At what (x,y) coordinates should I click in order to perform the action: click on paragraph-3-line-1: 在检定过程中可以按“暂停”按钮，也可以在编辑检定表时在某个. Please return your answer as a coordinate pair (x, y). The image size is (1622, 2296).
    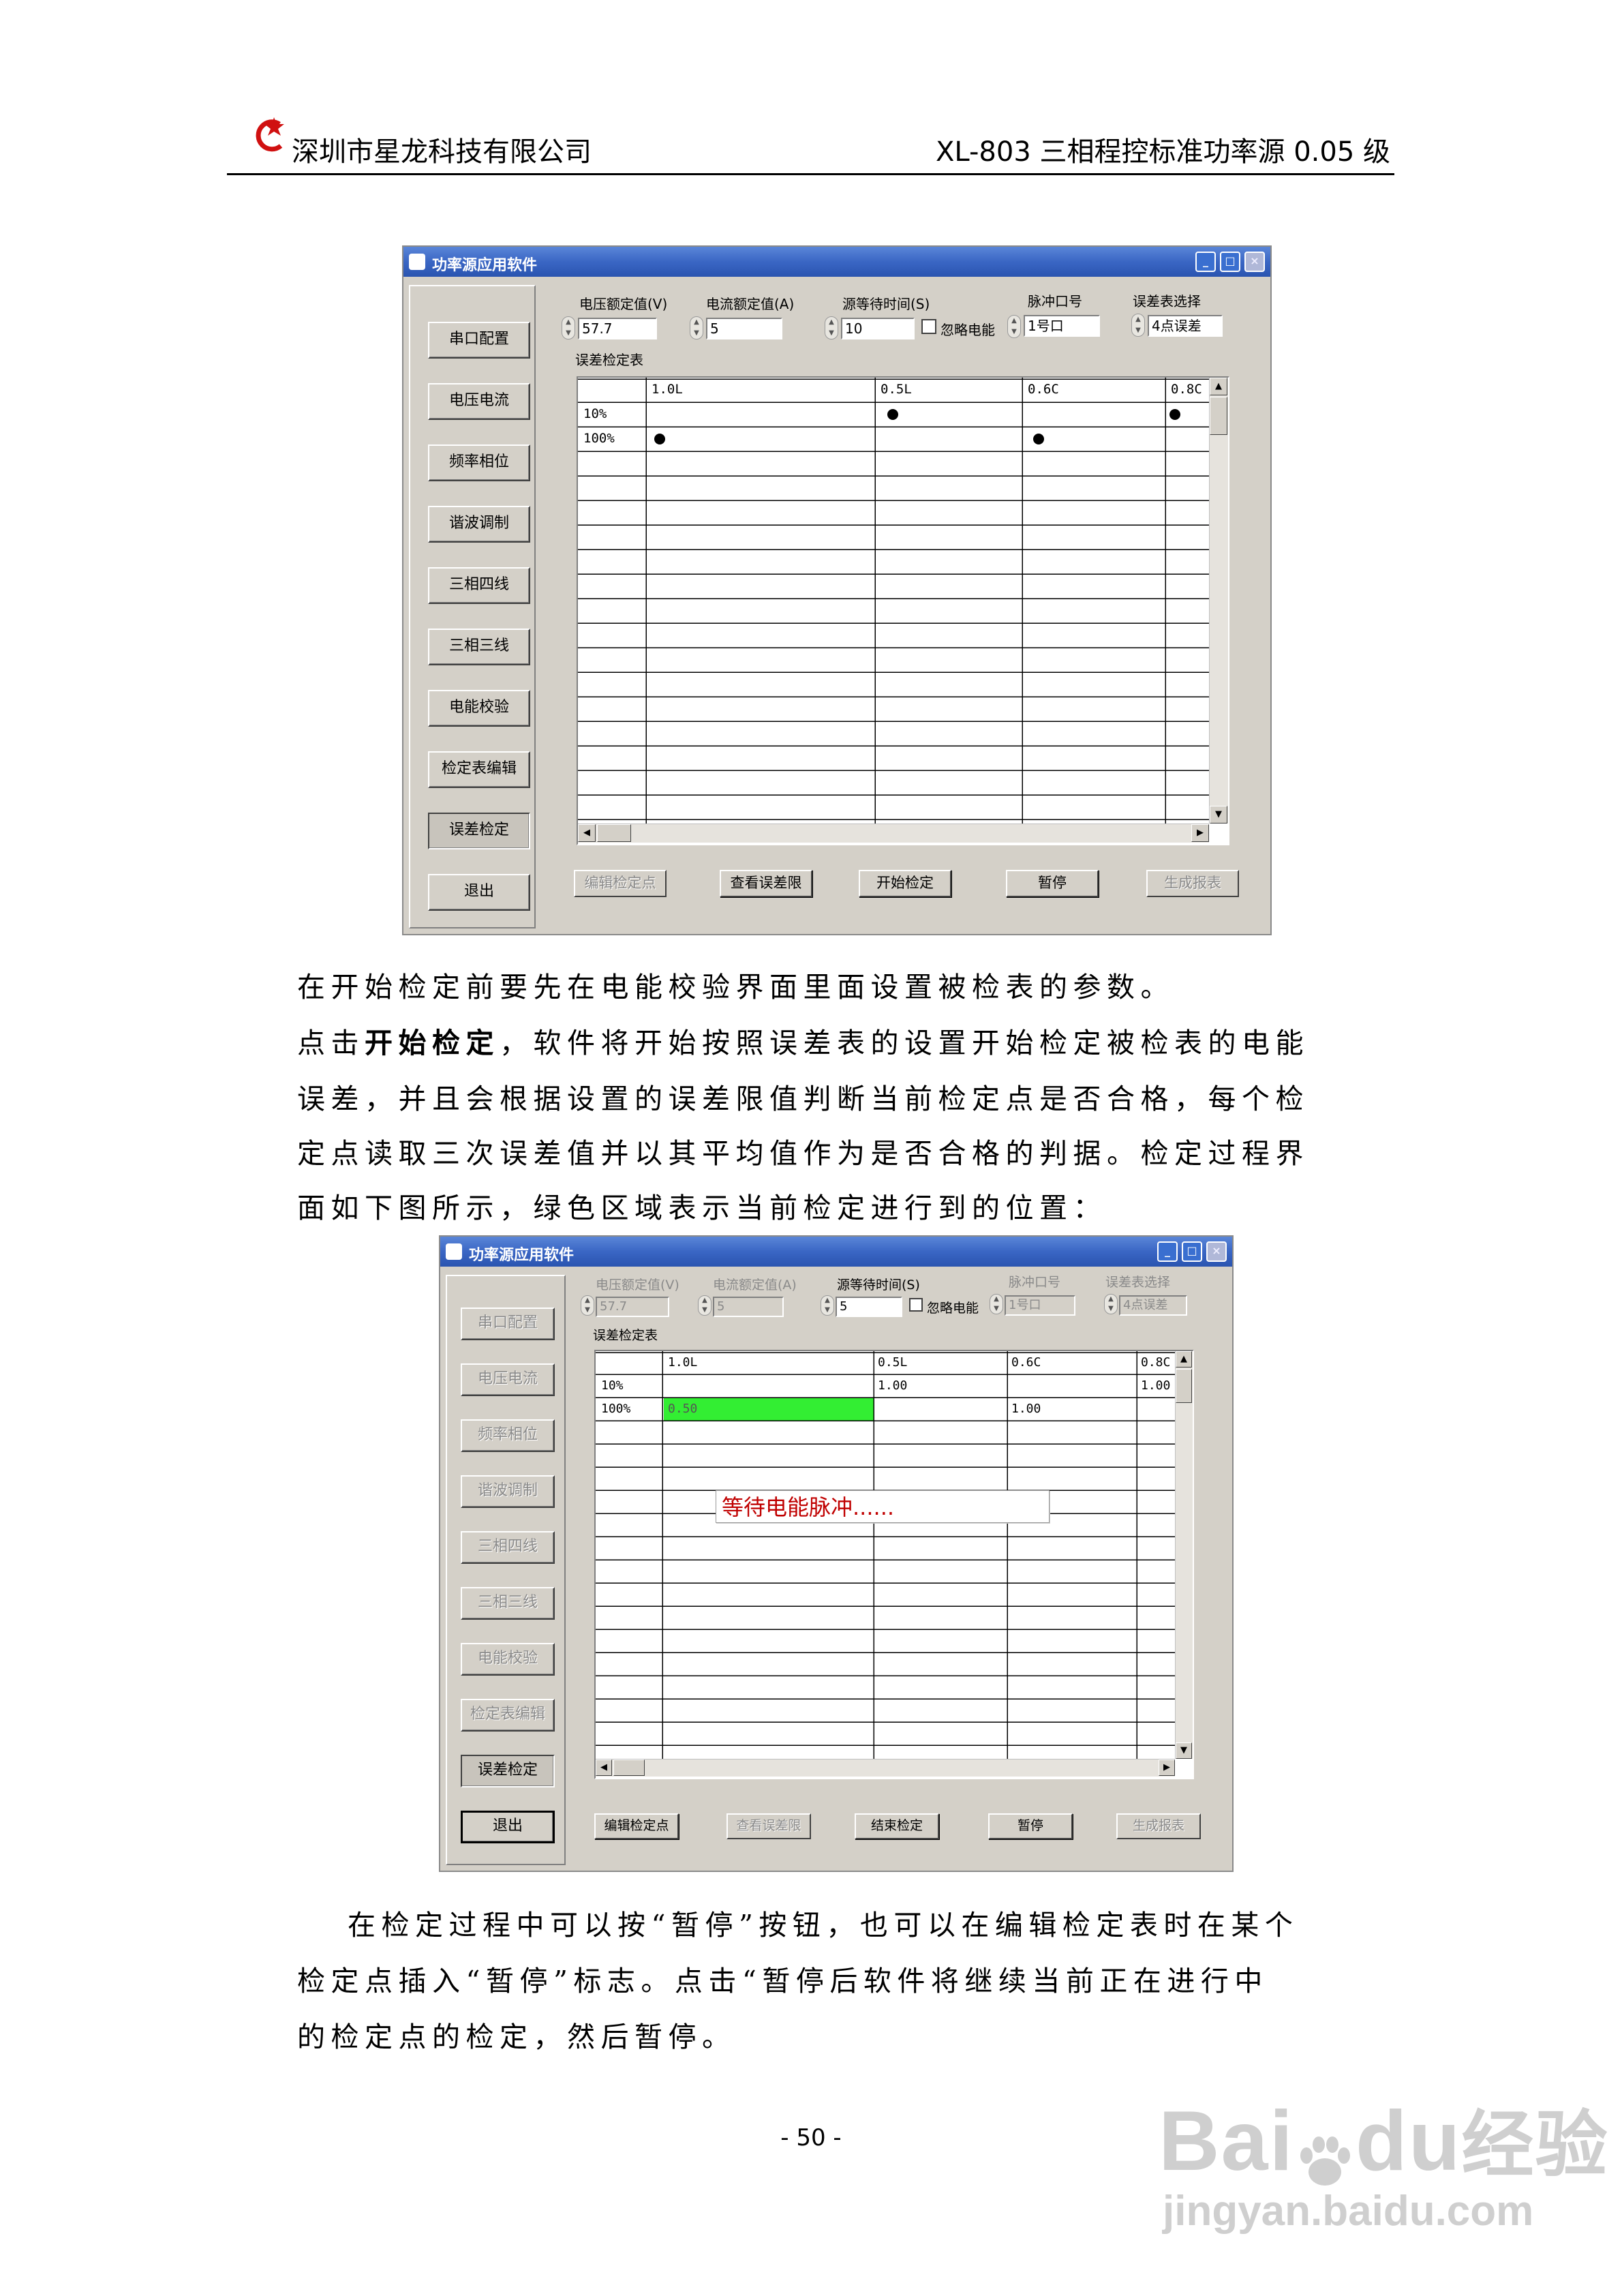
    Looking at the image, I should click on (823, 1926).